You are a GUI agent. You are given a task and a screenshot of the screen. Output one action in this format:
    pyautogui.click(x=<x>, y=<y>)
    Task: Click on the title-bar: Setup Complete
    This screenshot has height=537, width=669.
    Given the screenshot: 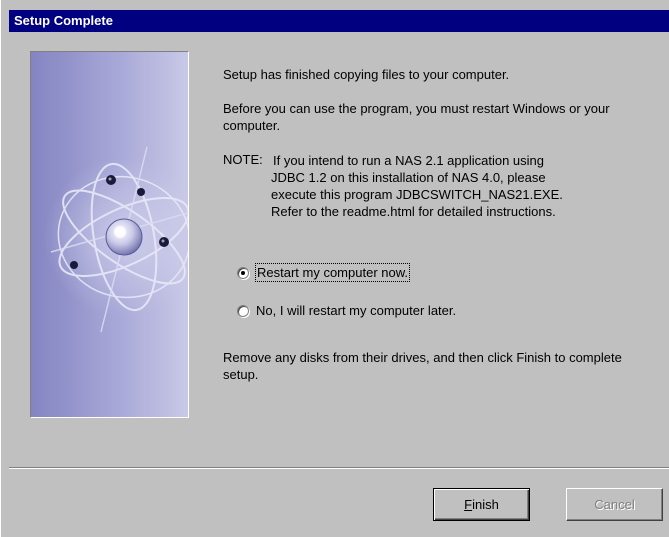 What is the action you would take?
    pyautogui.click(x=339, y=21)
    